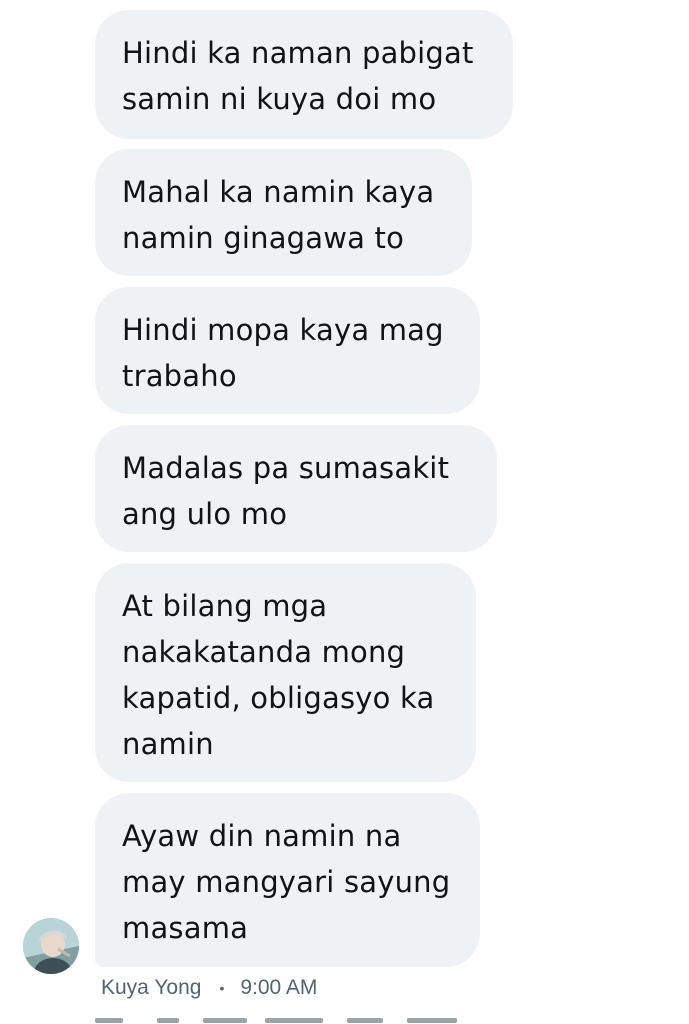 The image size is (689, 1024). I want to click on message-meta: Kuya Yong • 9:00 AM, so click(209, 988).